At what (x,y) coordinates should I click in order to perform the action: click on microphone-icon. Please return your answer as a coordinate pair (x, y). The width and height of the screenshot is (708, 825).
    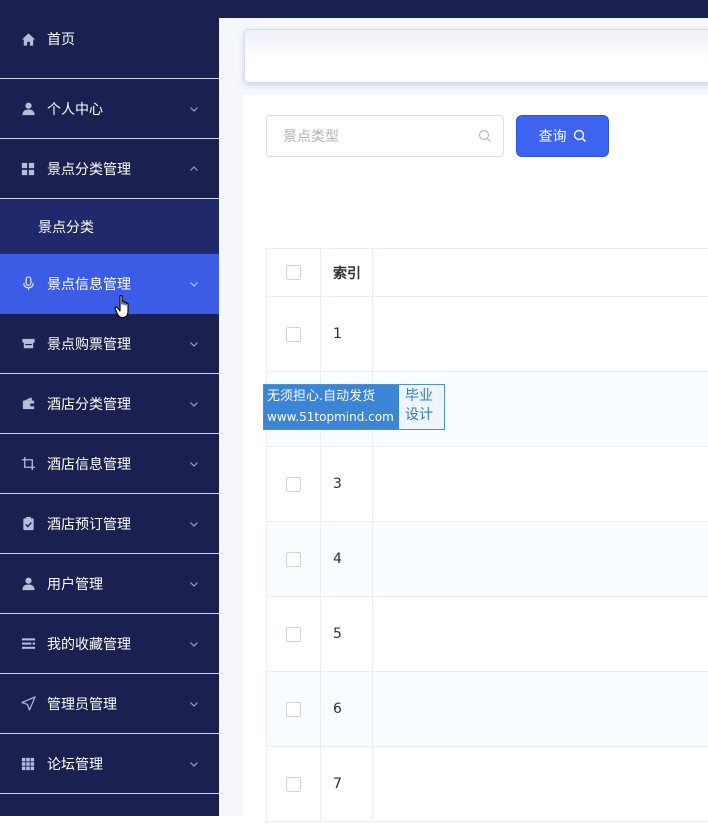
    Looking at the image, I should click on (28, 284).